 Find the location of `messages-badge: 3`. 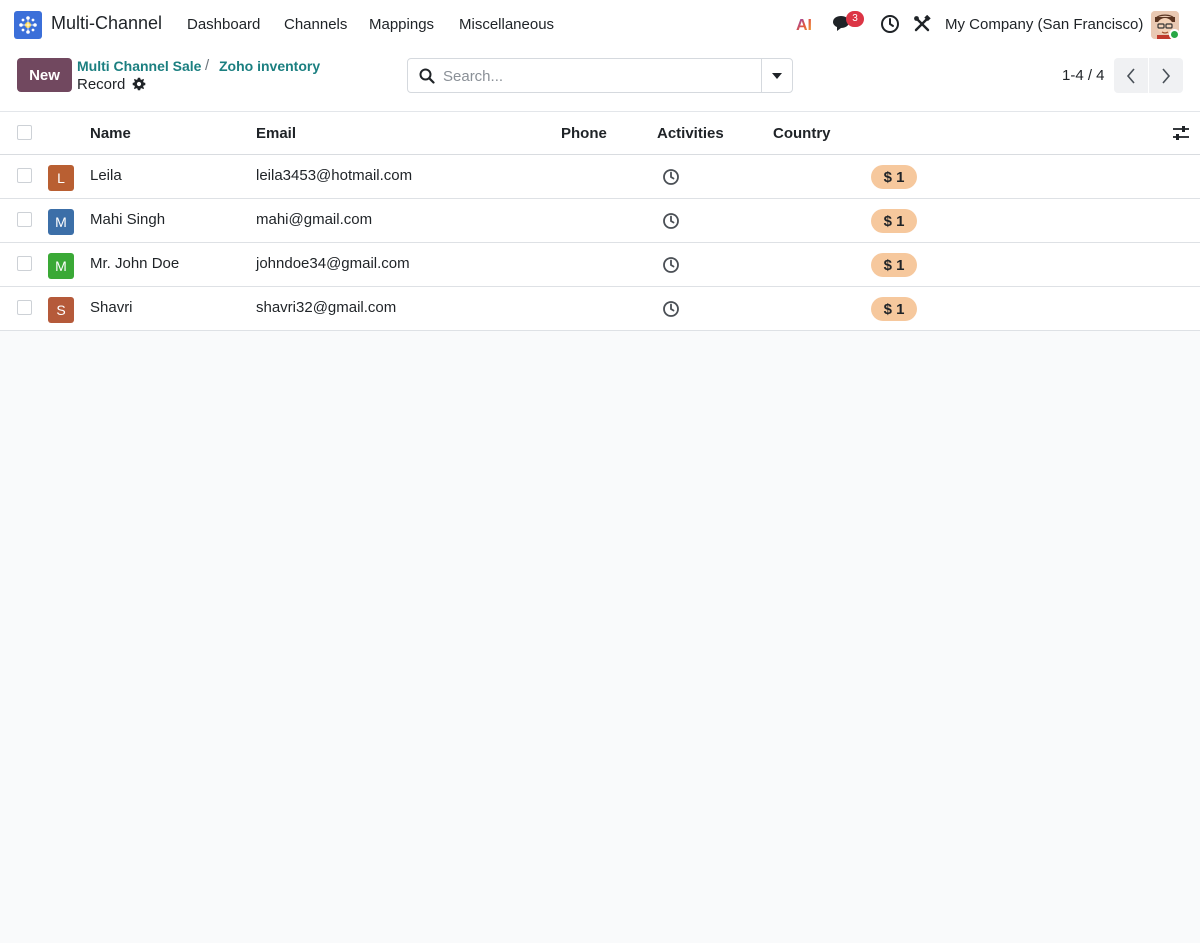

messages-badge: 3 is located at coordinates (855, 19).